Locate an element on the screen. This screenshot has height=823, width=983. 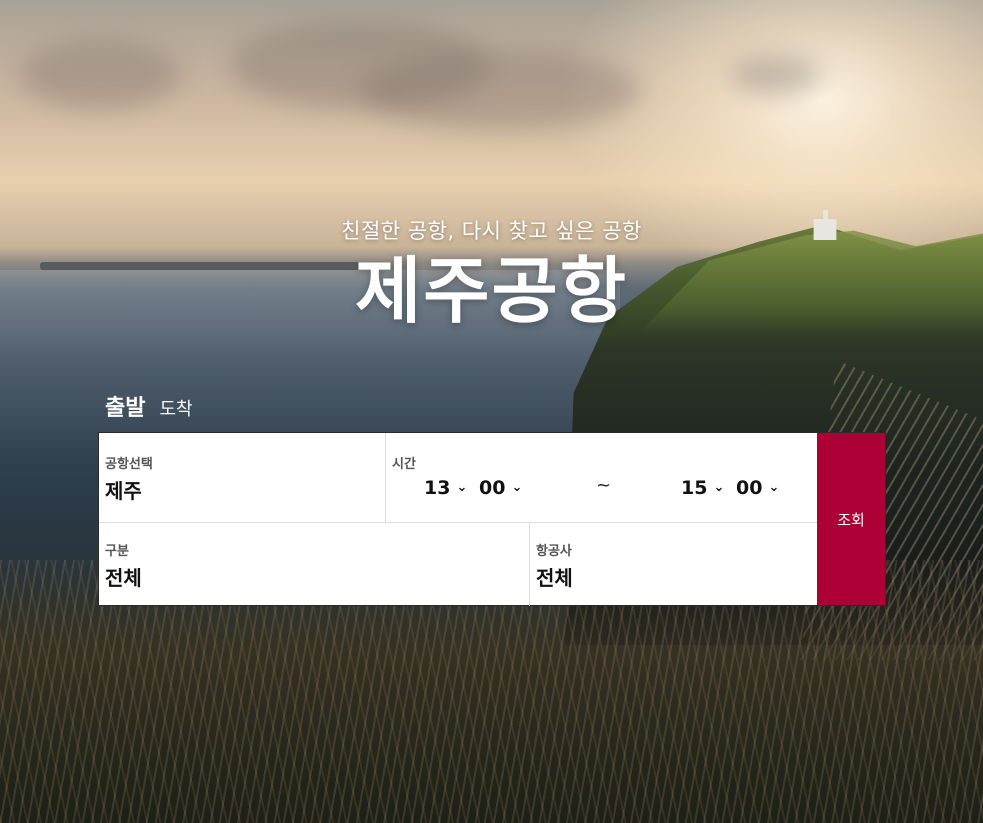
time-range: 시간 13 ⌄ 00 ⌄ ~ 15 ⌄ 00 ⌄ is located at coordinates (601, 477).